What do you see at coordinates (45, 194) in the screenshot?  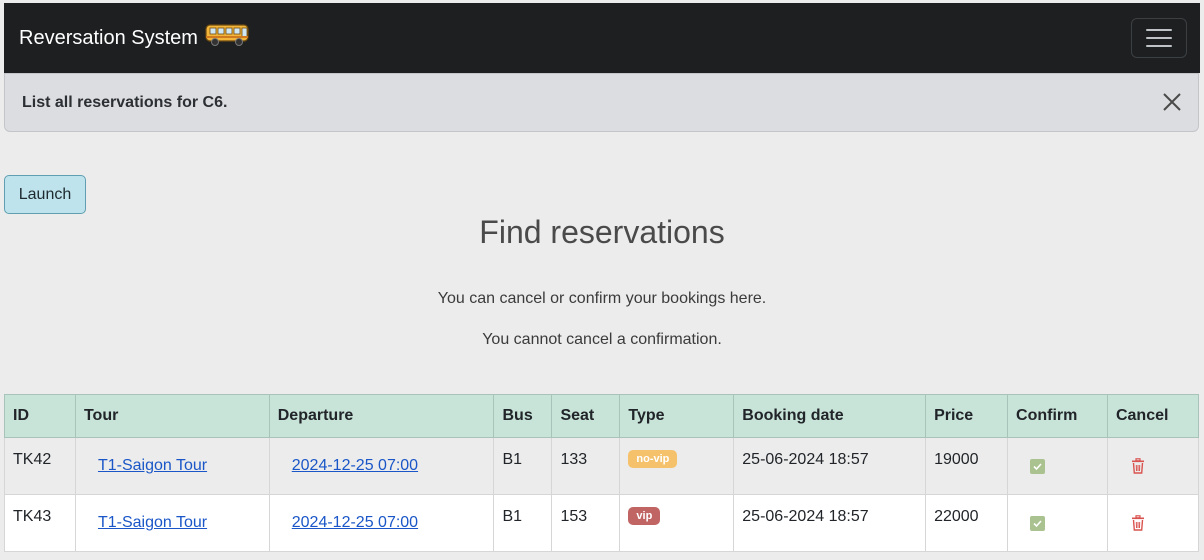 I see `launch-button: Launch` at bounding box center [45, 194].